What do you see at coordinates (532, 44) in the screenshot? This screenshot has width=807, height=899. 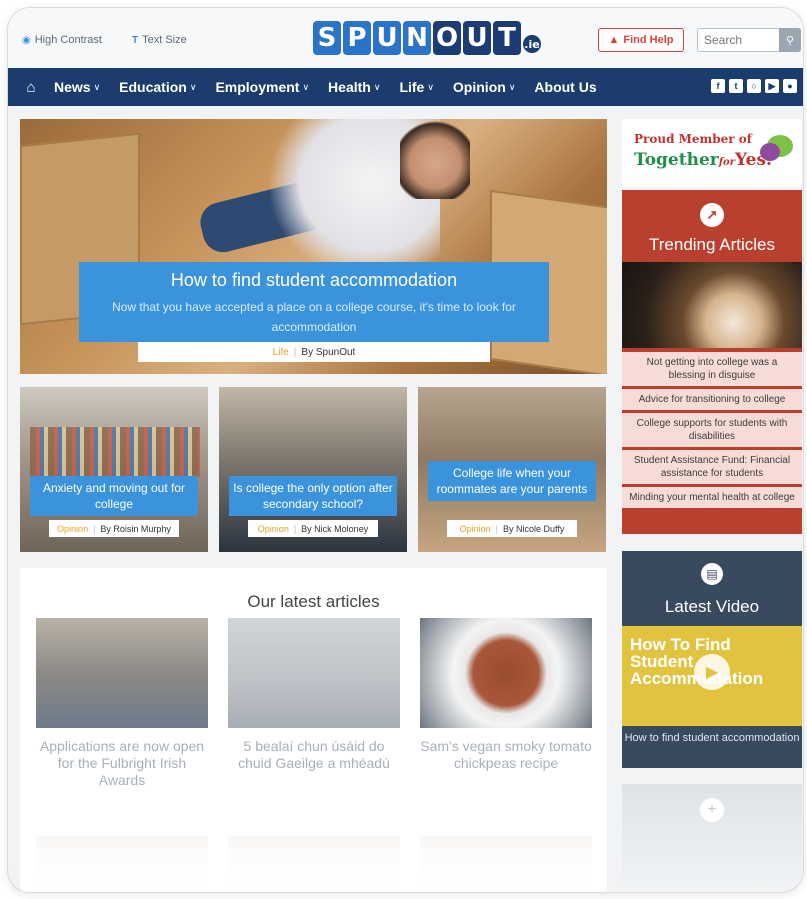 I see `logo-ie: .ie` at bounding box center [532, 44].